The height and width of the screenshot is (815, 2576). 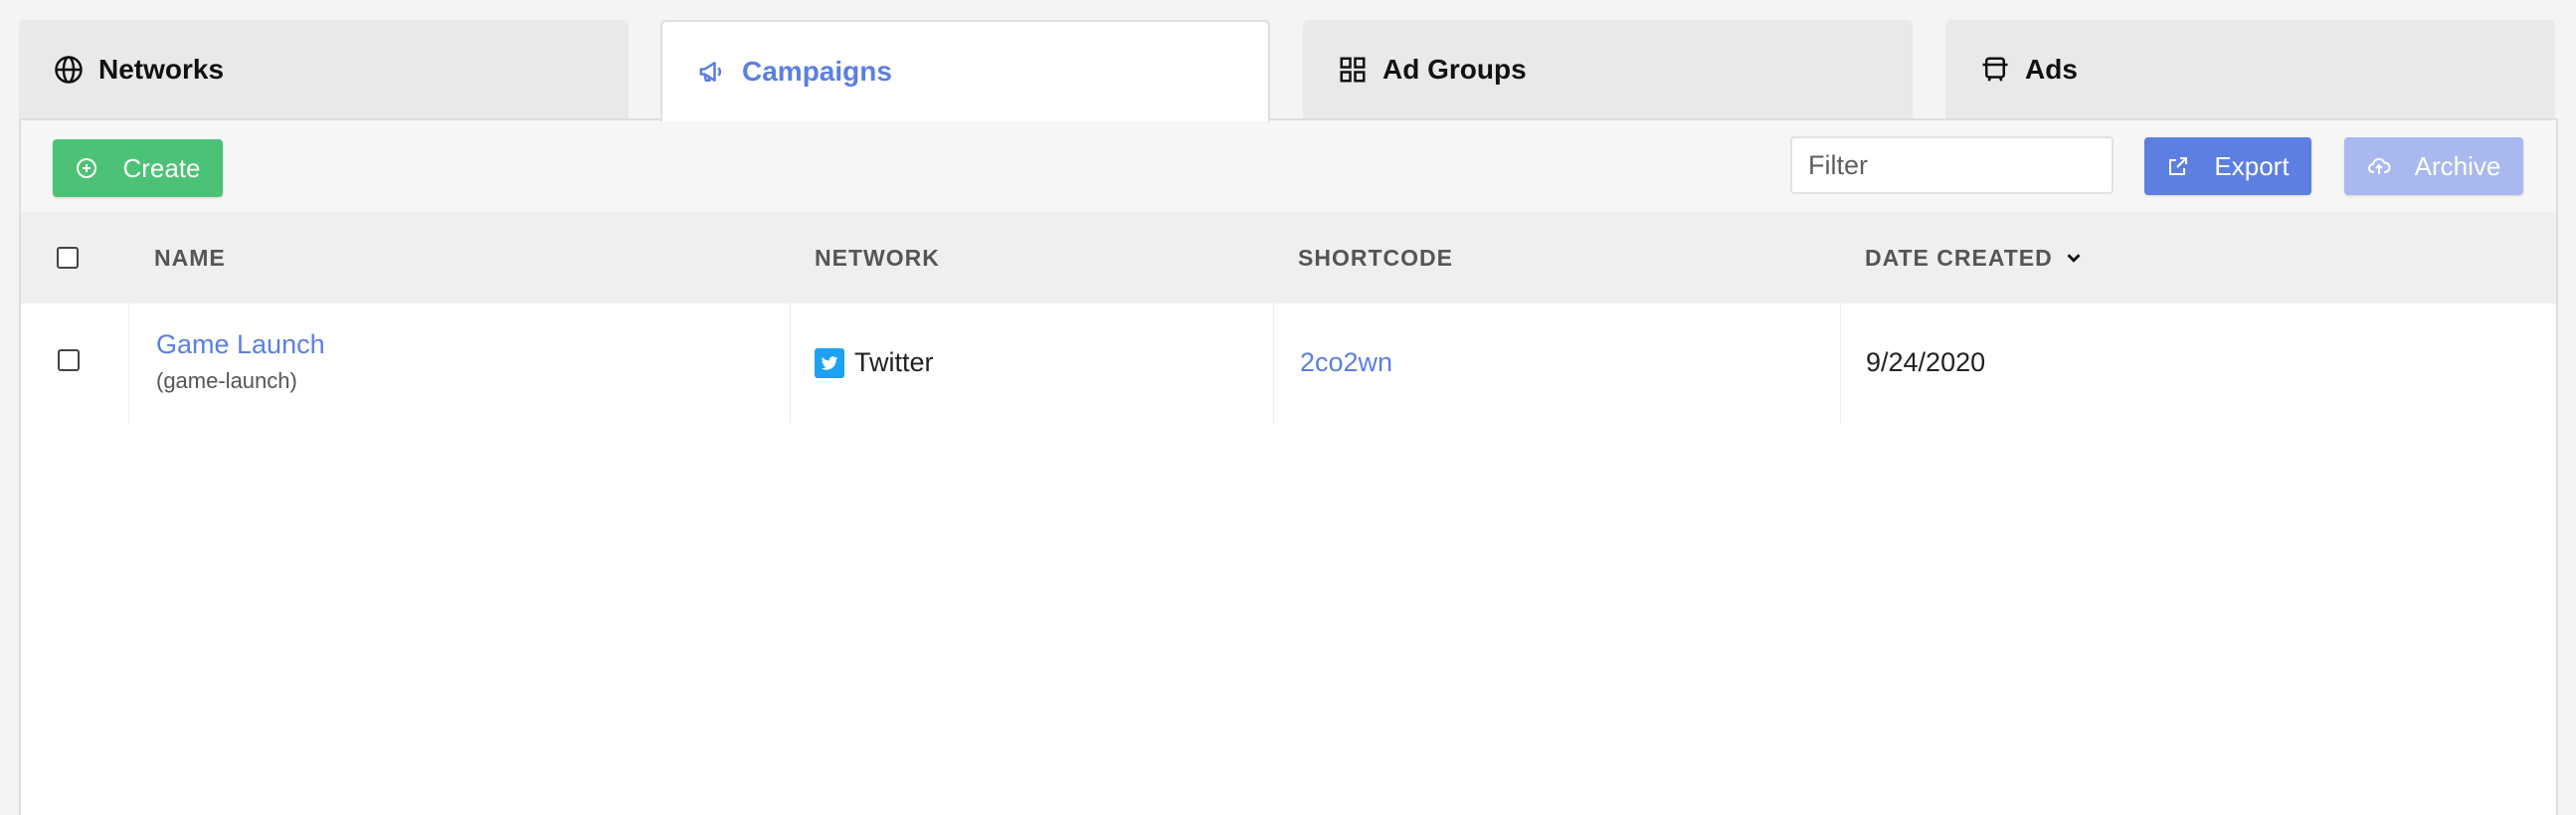 I want to click on tab-label: Networks, so click(x=161, y=69).